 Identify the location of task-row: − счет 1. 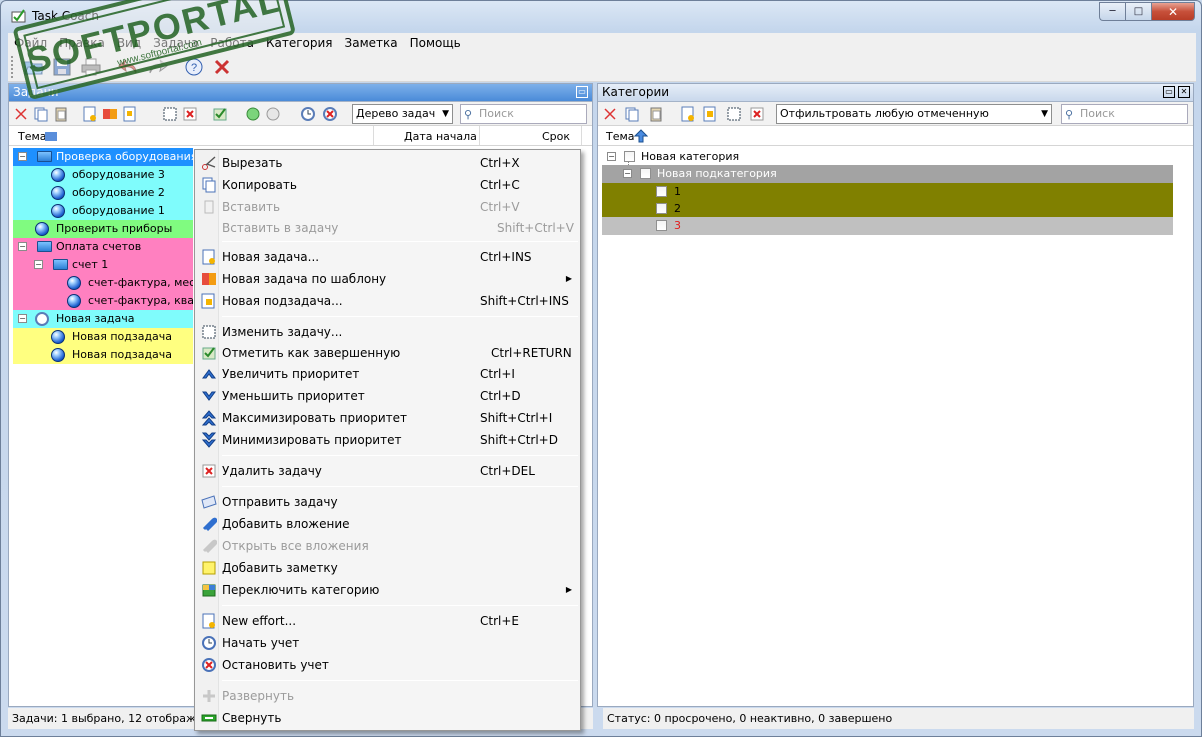
(103, 265).